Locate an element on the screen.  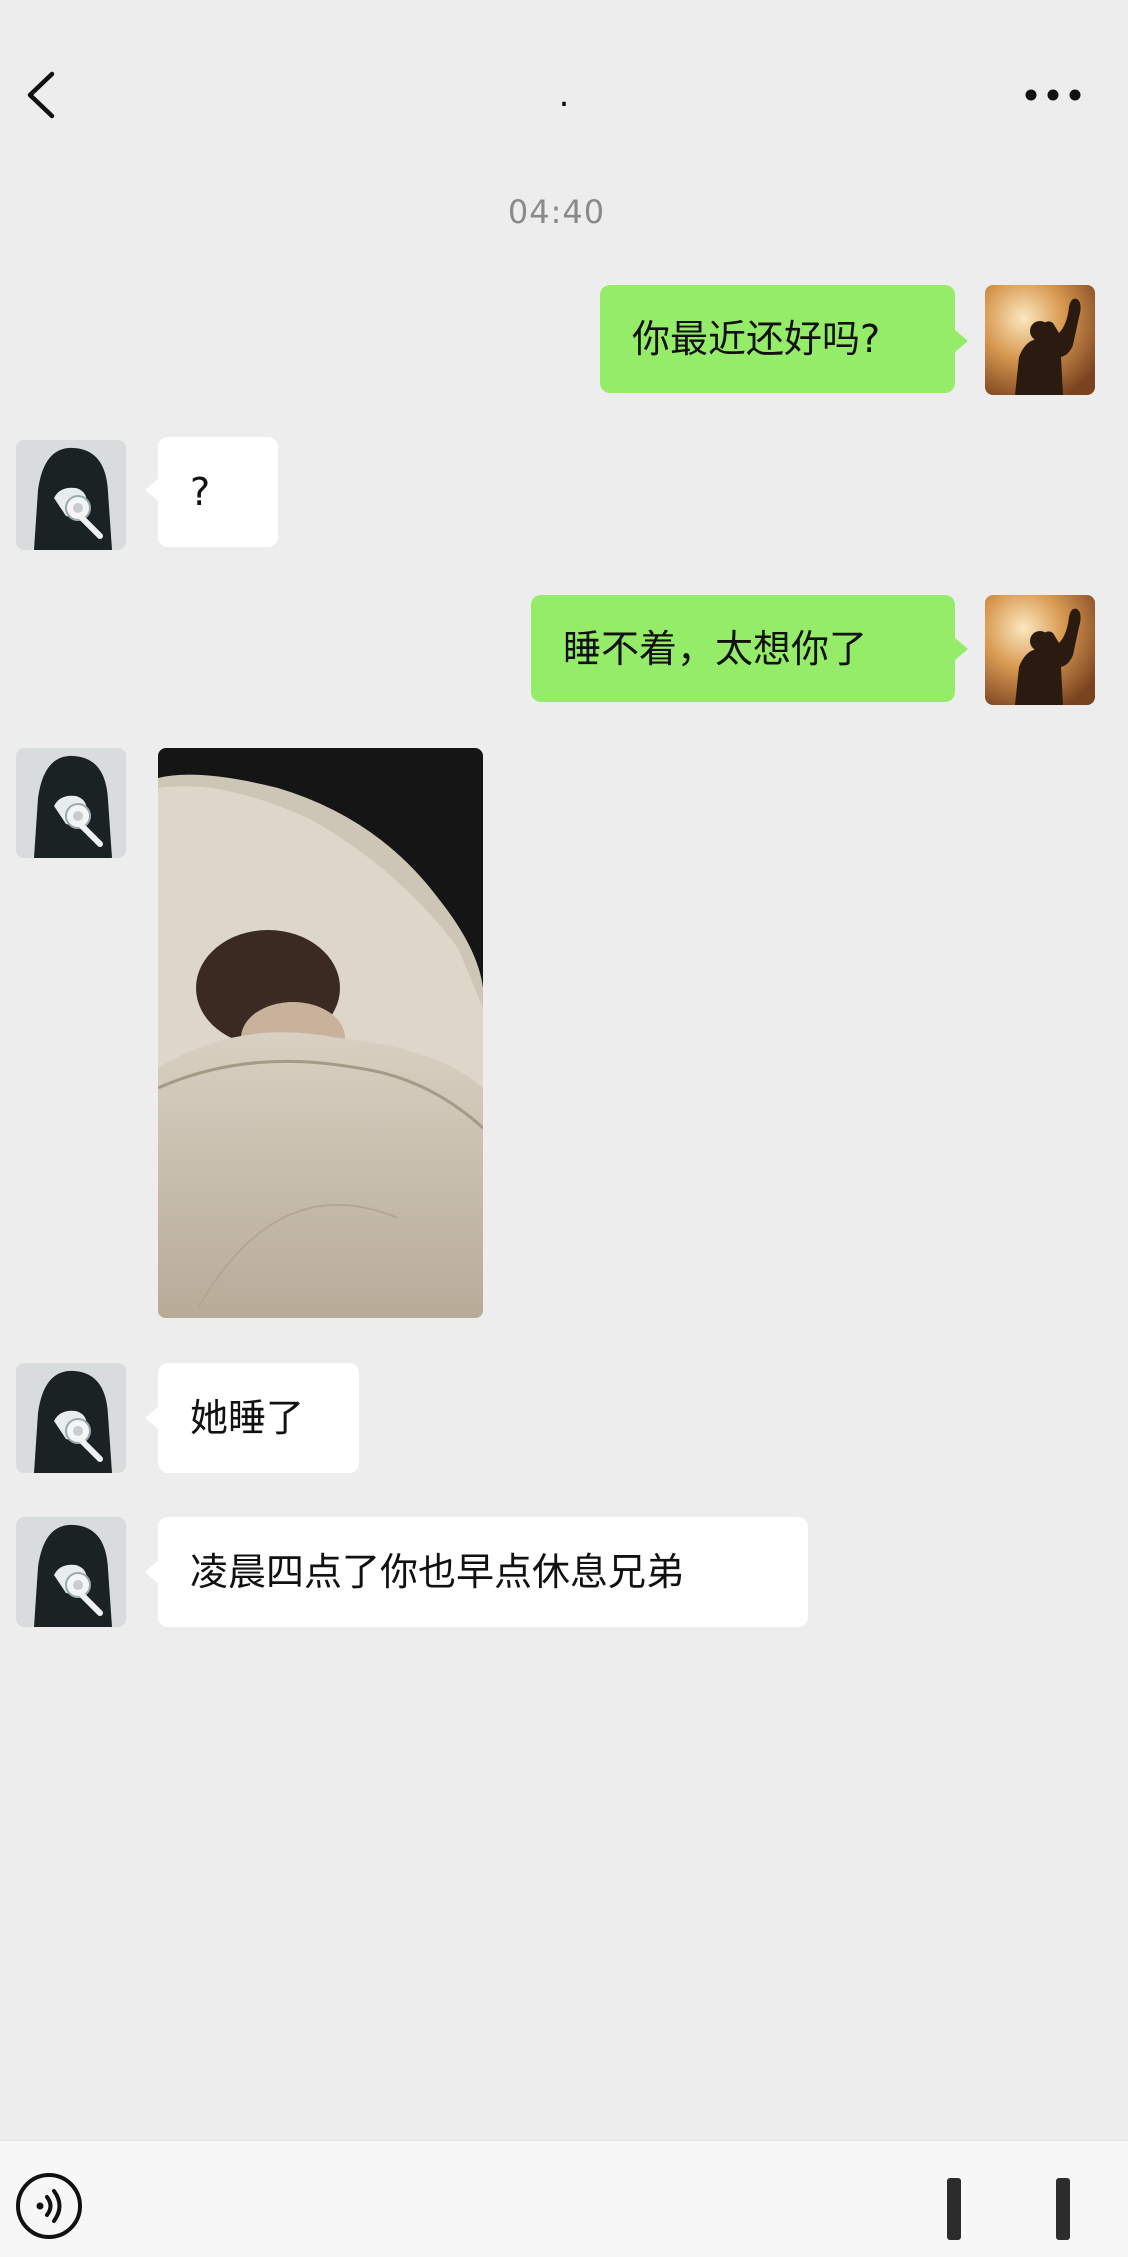
message-text: 你最近还好吗? is located at coordinates (756, 339).